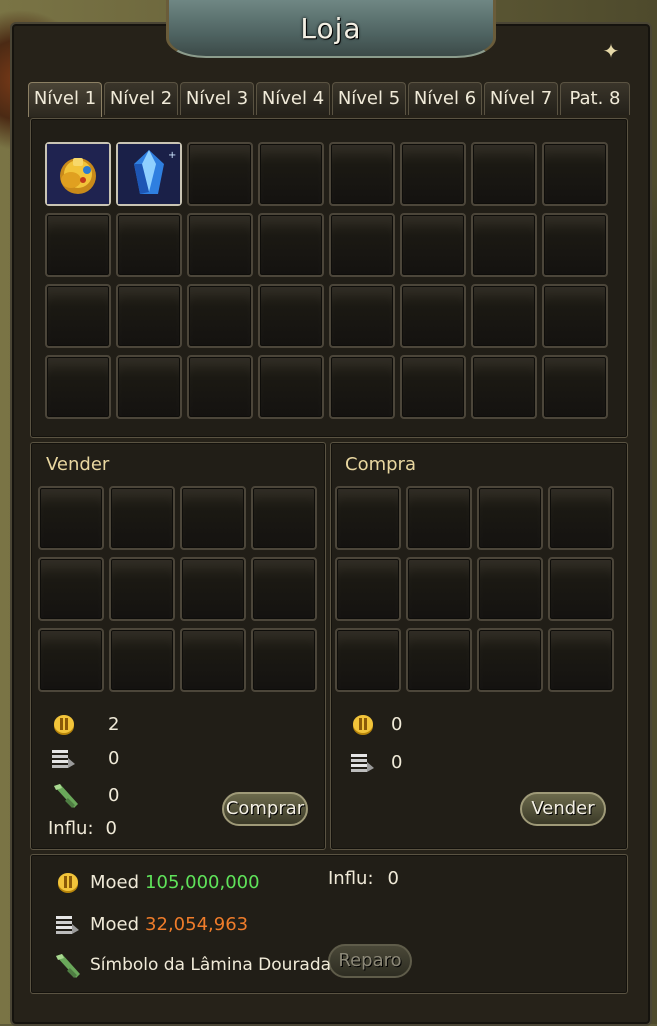  I want to click on close-icon: ✦, so click(611, 51).